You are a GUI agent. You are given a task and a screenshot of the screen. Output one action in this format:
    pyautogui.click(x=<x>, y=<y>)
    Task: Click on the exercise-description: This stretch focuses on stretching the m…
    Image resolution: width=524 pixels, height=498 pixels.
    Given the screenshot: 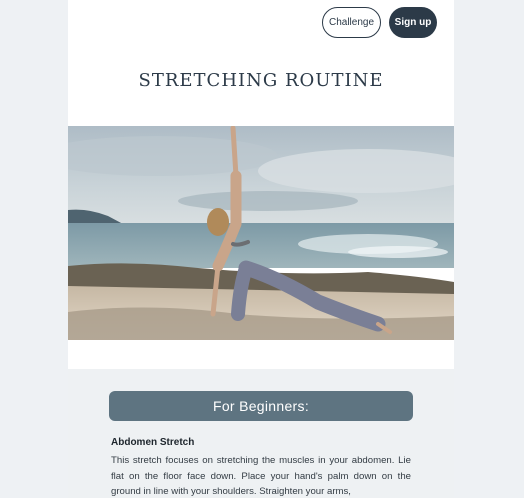 What is the action you would take?
    pyautogui.click(x=261, y=476)
    